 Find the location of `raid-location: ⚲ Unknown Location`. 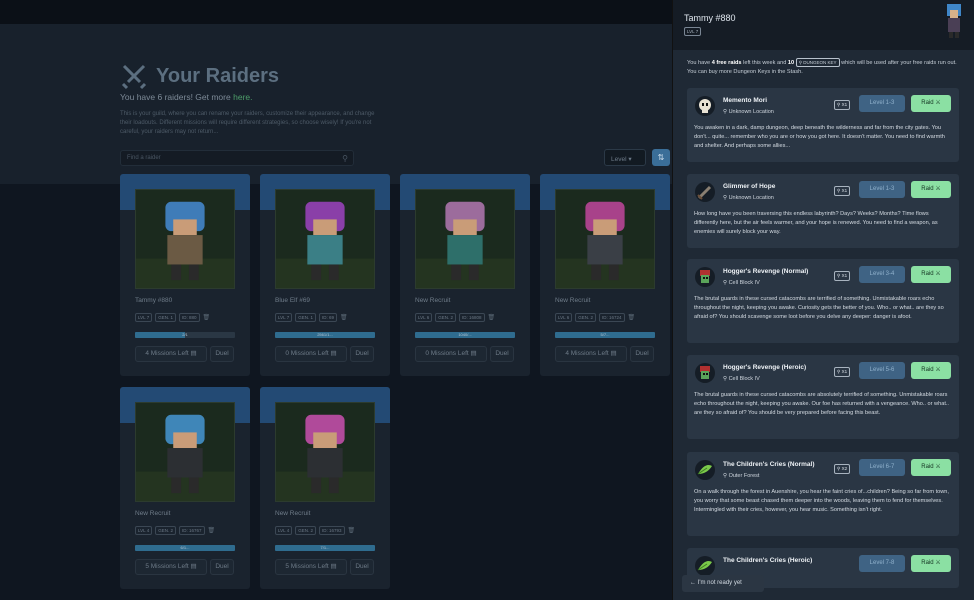

raid-location: ⚲ Unknown Location is located at coordinates (748, 112).